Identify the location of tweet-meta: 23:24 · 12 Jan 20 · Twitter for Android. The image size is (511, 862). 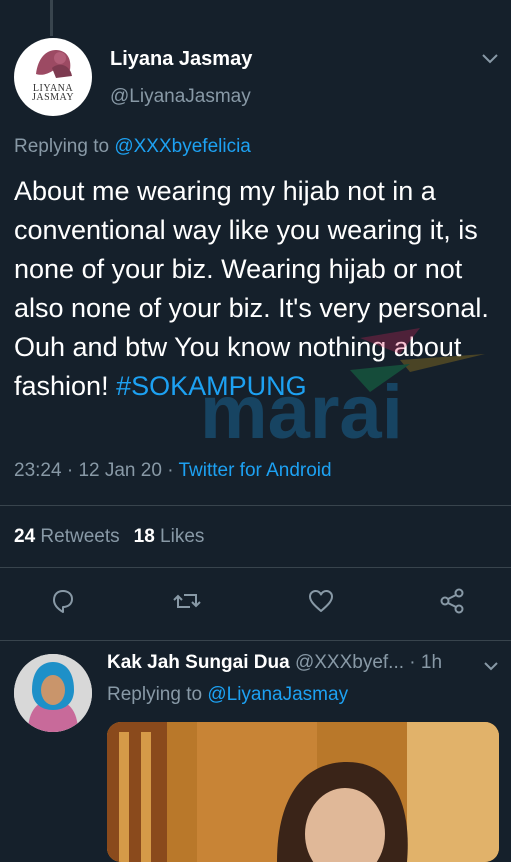
(173, 470).